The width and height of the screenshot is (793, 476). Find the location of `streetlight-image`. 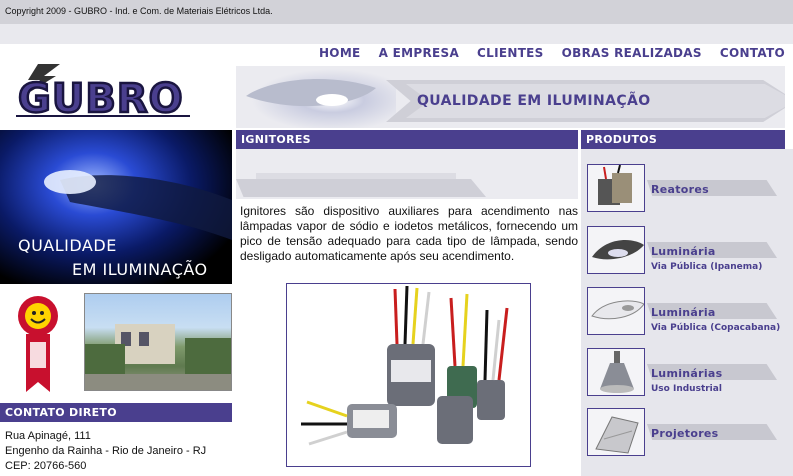

streetlight-image is located at coordinates (316, 97).